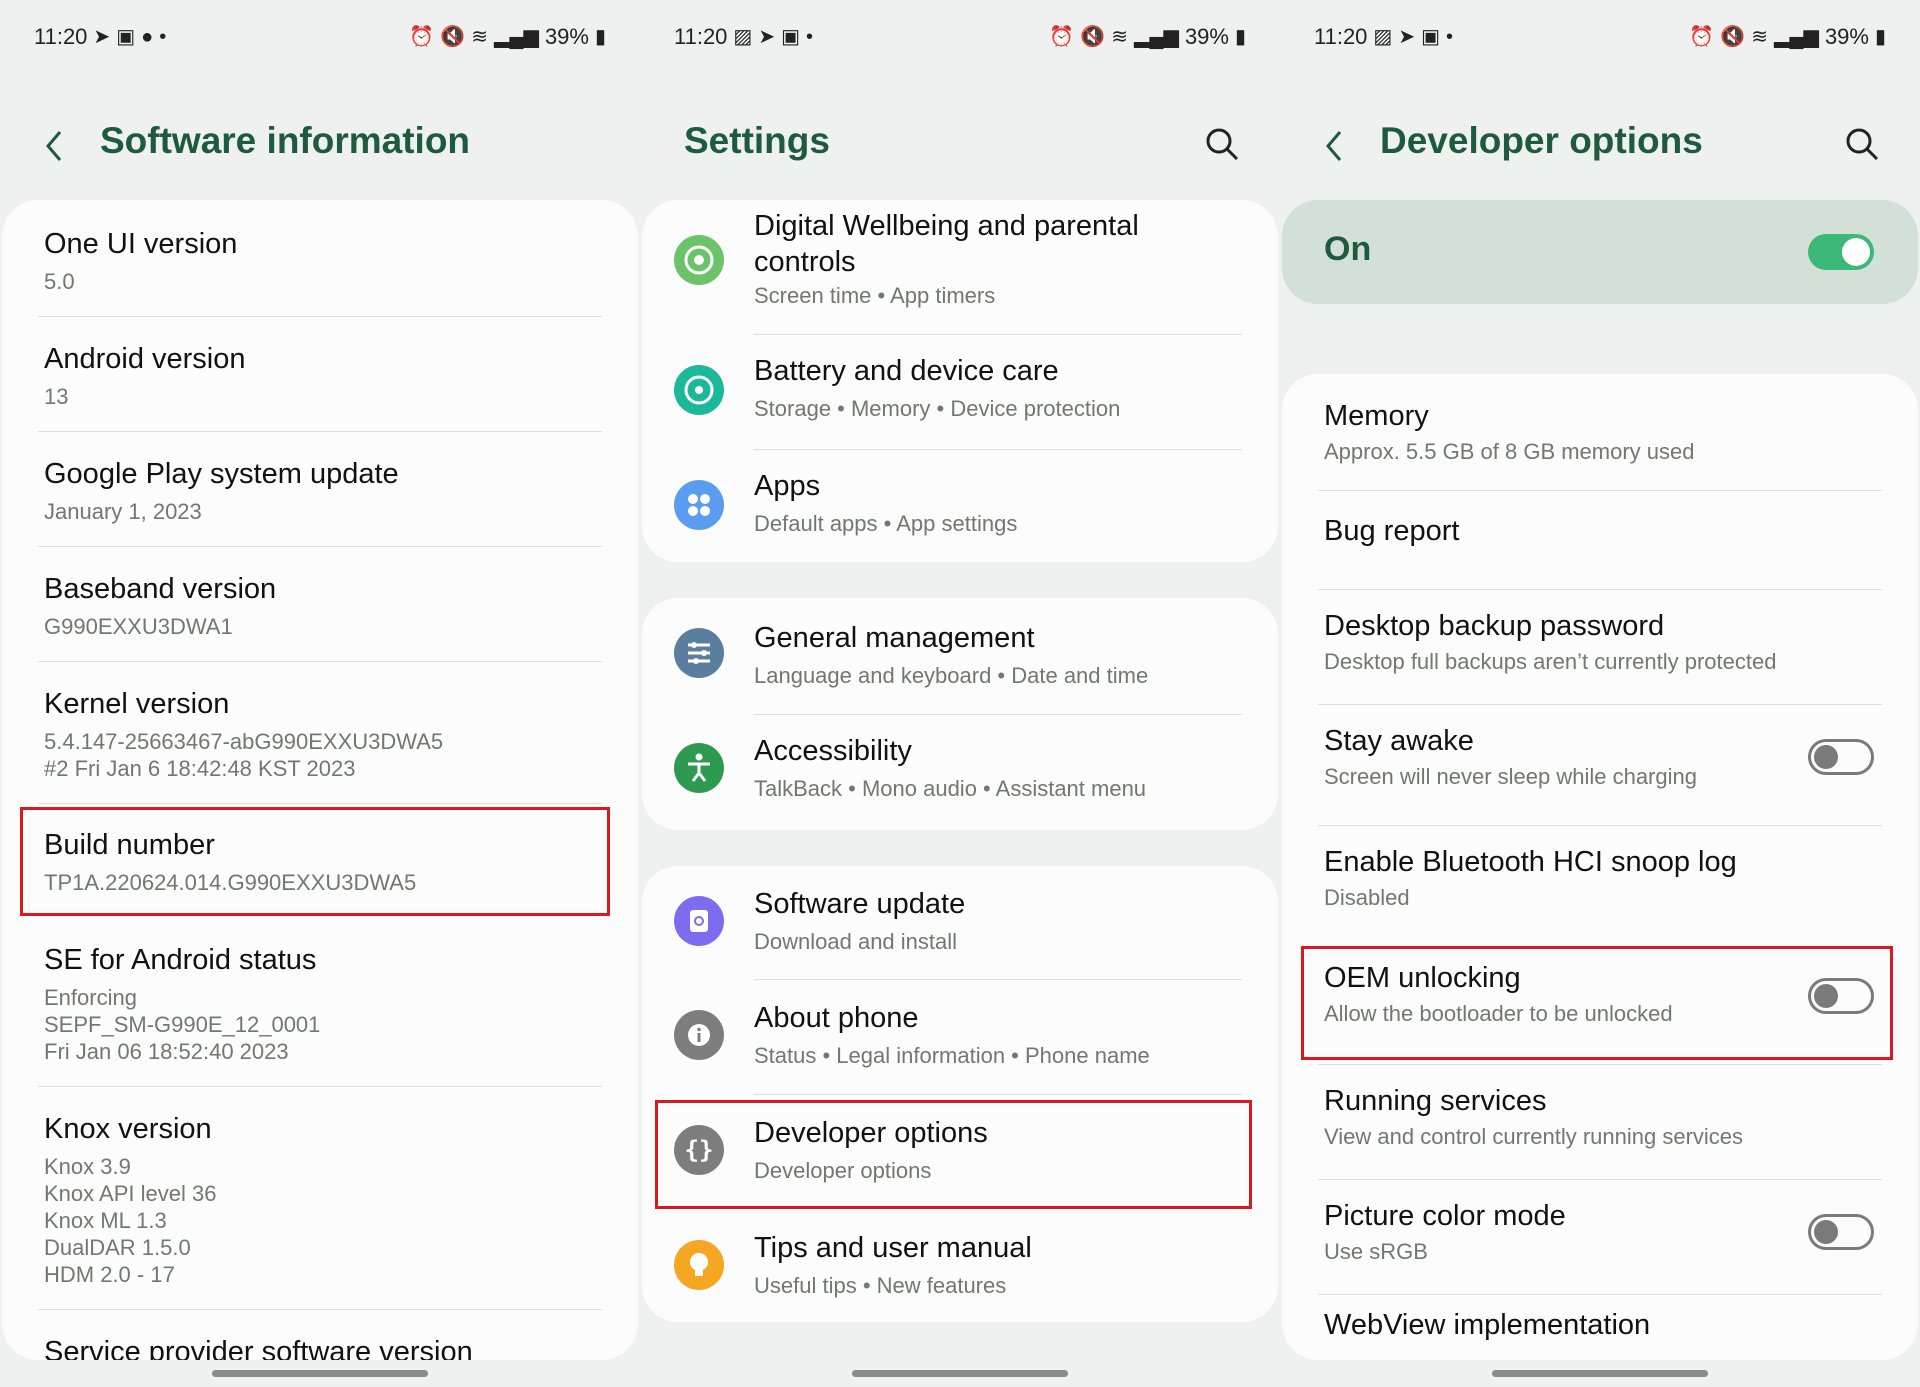 The image size is (1920, 1387). Describe the element at coordinates (805, 262) in the screenshot. I see `item-title: controls` at that location.